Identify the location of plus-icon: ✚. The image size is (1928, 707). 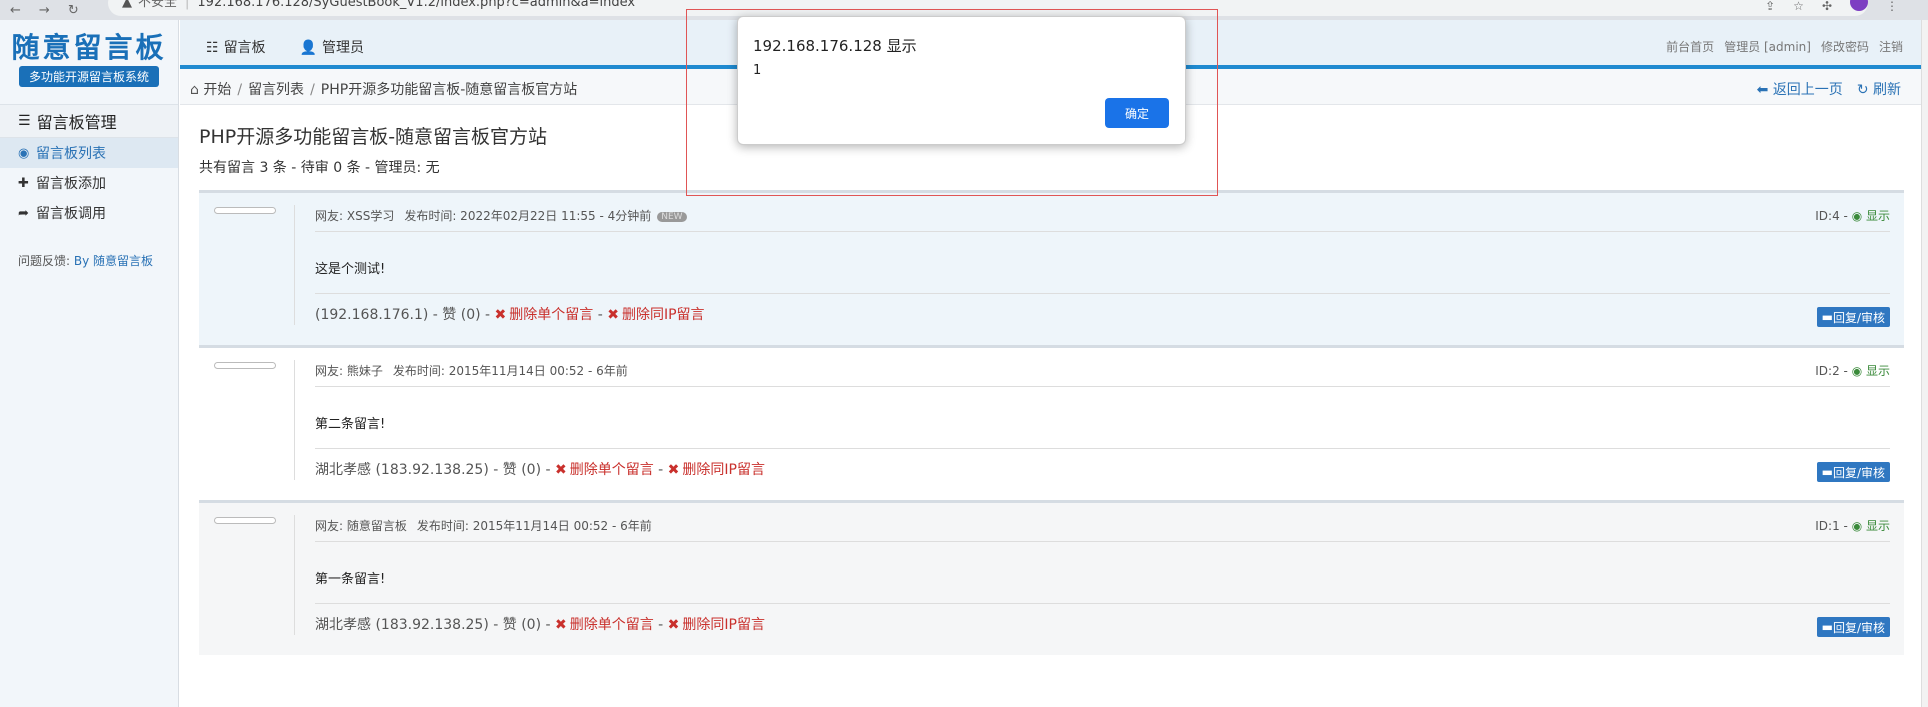
(23, 183).